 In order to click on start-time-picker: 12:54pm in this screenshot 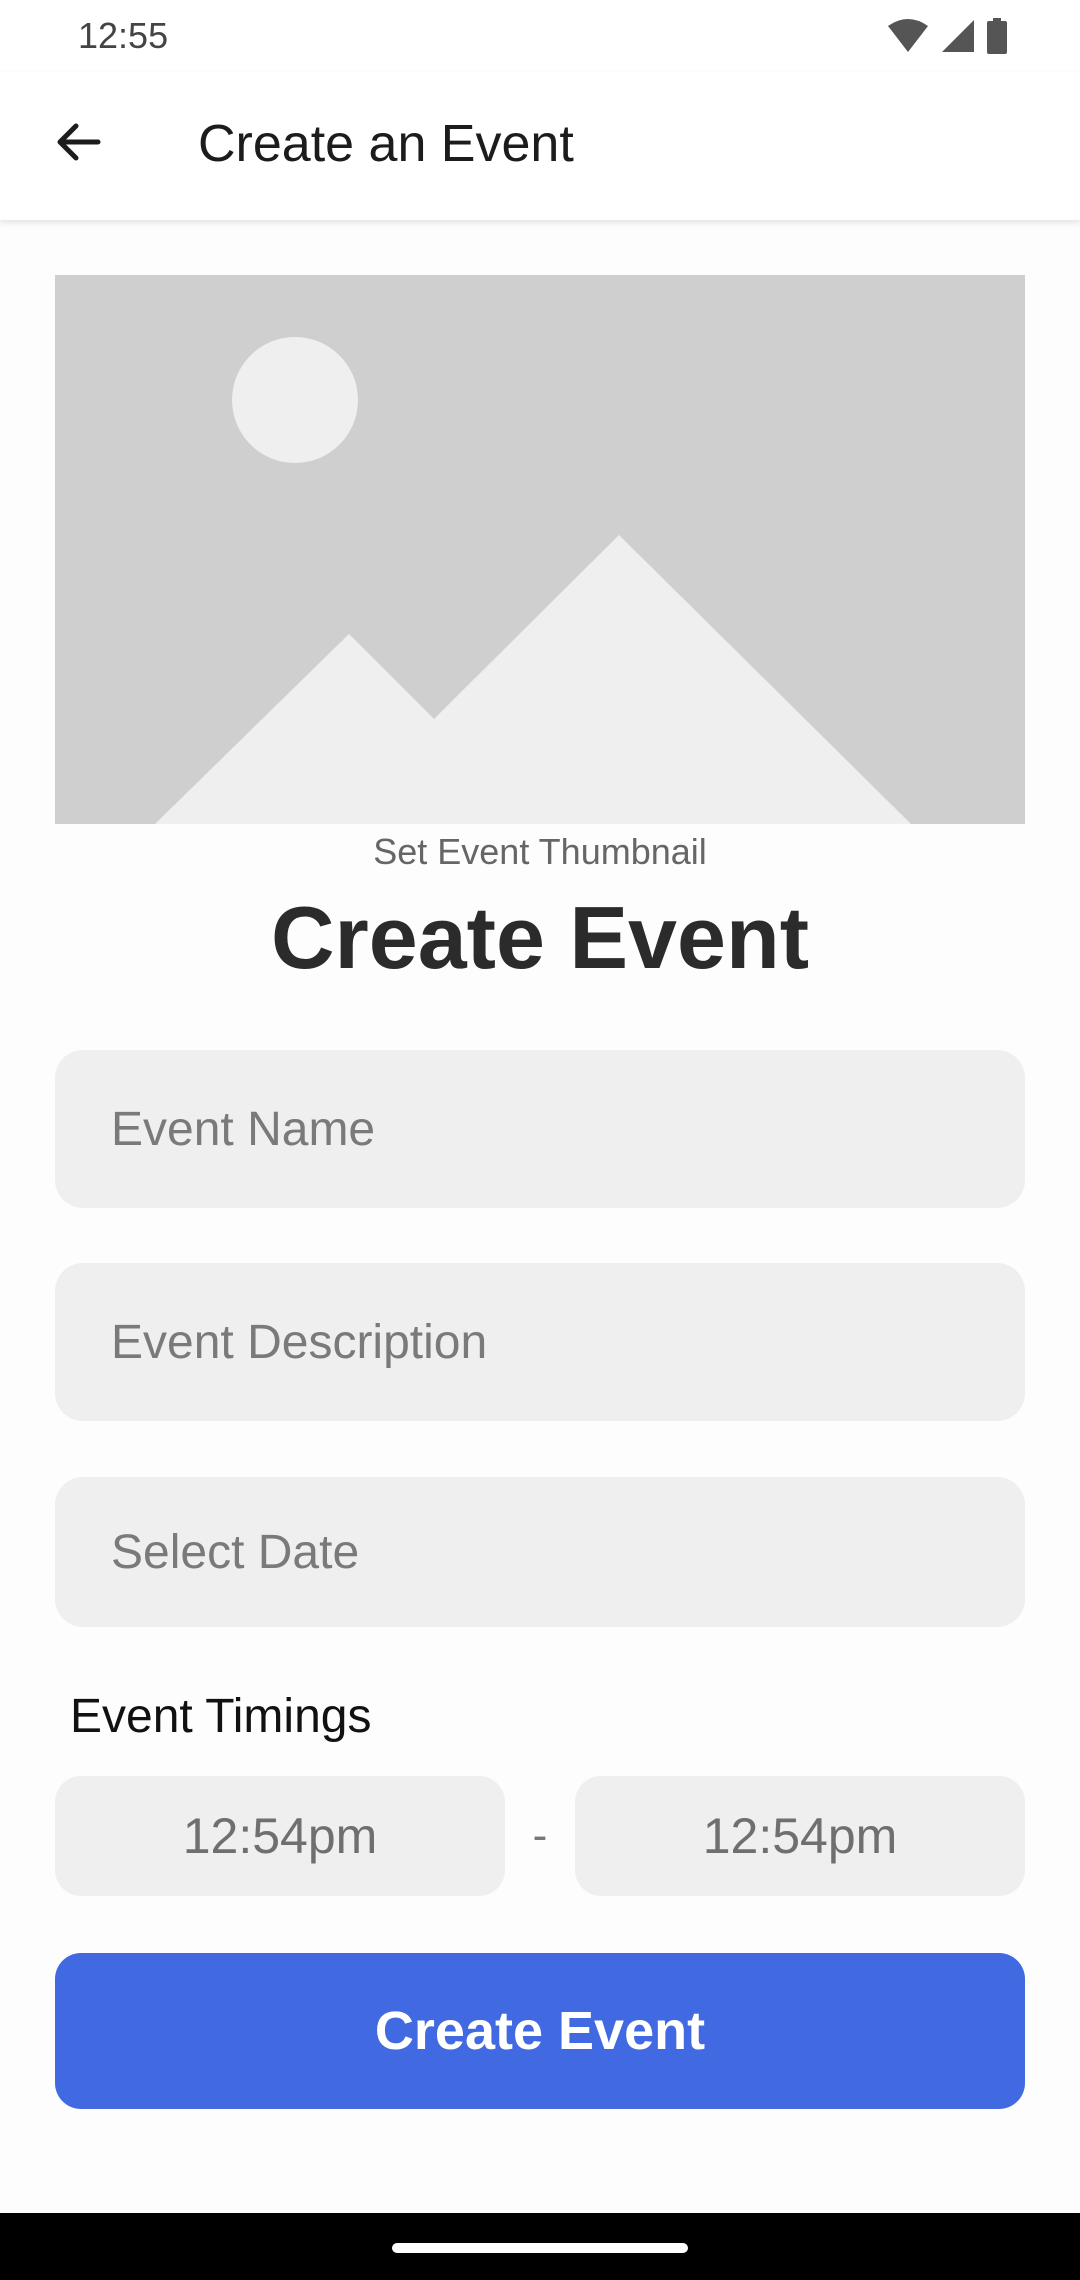, I will do `click(280, 1836)`.